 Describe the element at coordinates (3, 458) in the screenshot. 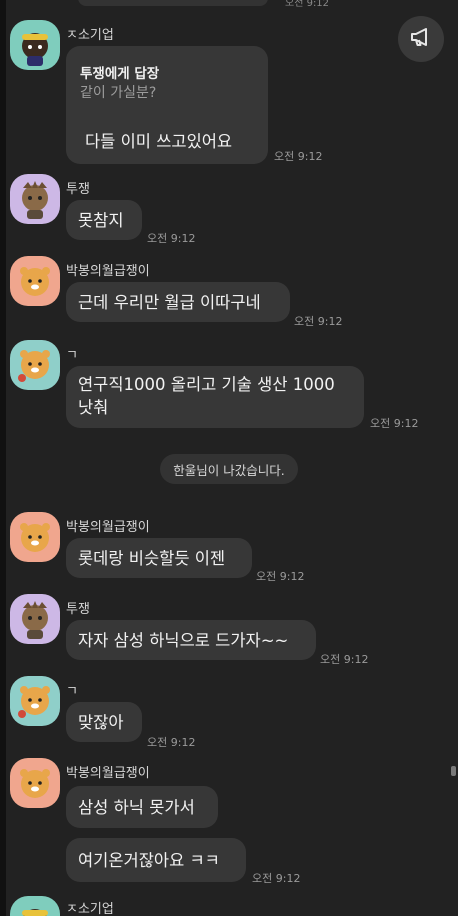

I see `left-edge` at that location.